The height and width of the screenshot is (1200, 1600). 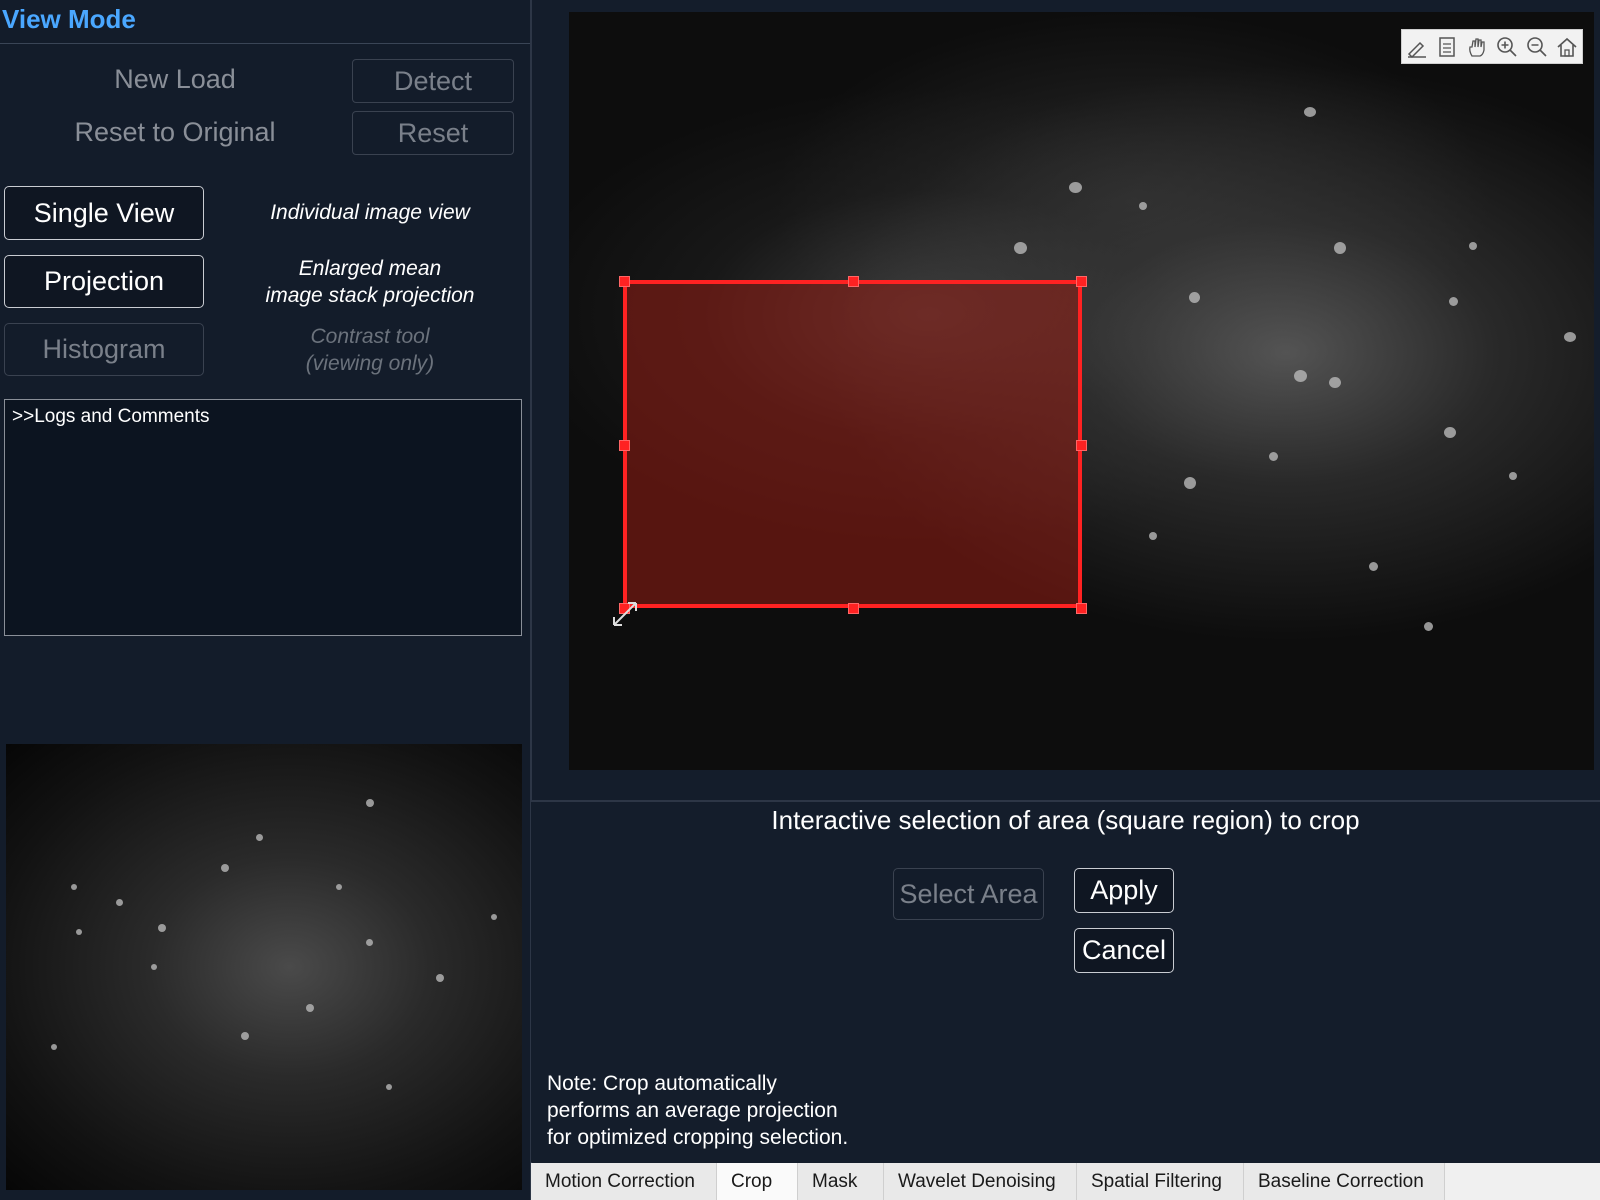 What do you see at coordinates (624, 1181) in the screenshot?
I see `tab-motion-correction: Motion Correction` at bounding box center [624, 1181].